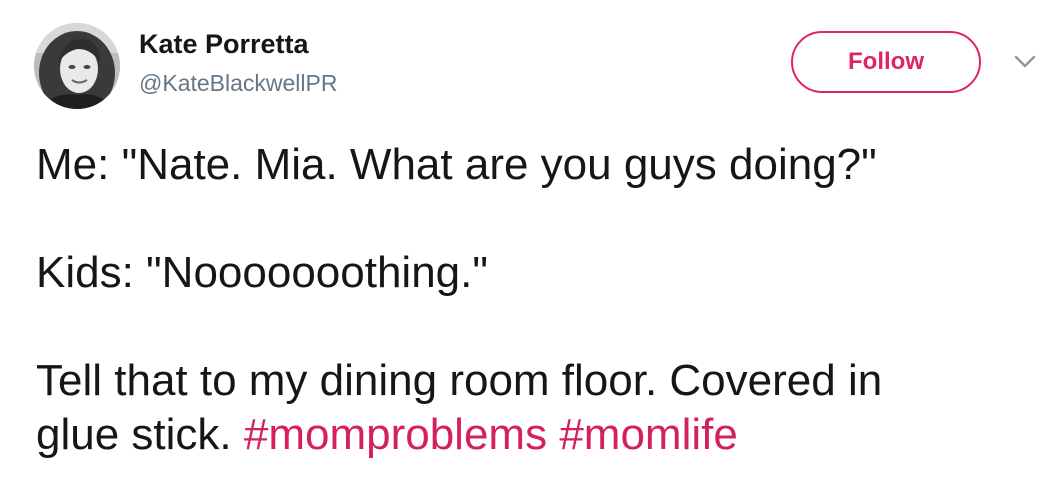 Image resolution: width=1058 pixels, height=484 pixels. Describe the element at coordinates (134, 434) in the screenshot. I see `tweet-line-text: glue stick.` at that location.